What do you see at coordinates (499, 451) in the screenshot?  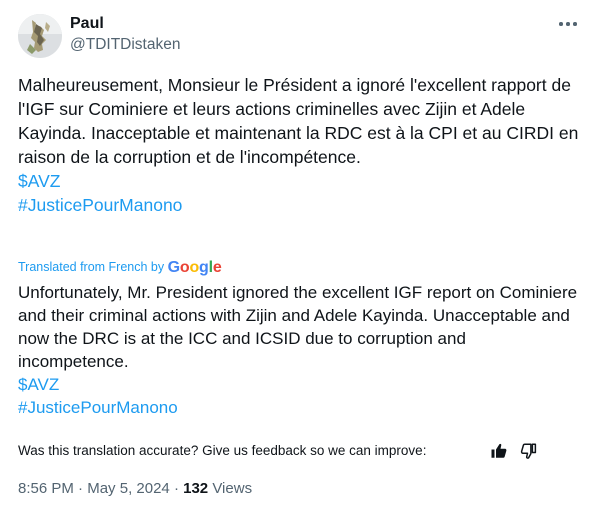 I see `thumbs-up-icon` at bounding box center [499, 451].